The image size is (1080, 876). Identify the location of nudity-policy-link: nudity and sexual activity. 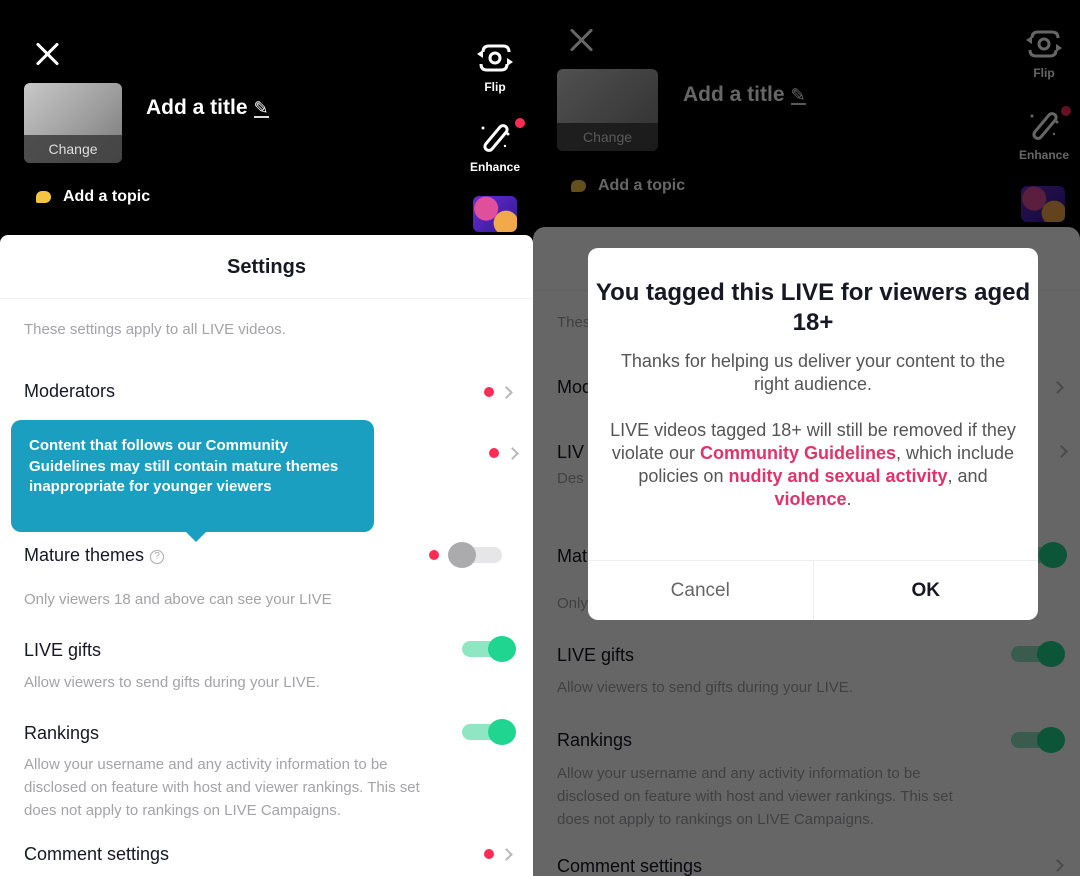
(837, 476).